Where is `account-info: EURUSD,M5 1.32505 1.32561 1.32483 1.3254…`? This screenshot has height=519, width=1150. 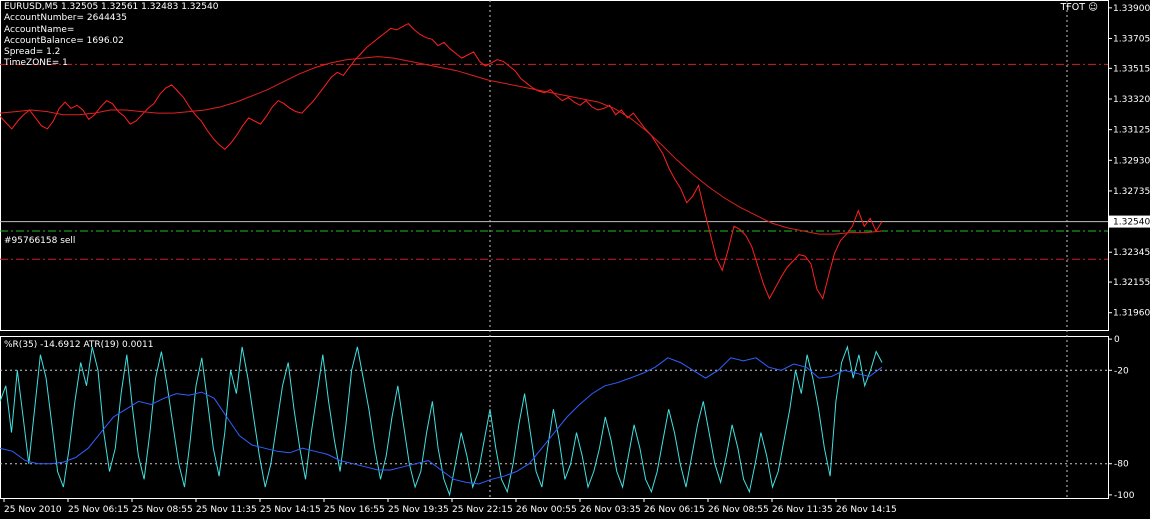
account-info: EURUSD,M5 1.32505 1.32561 1.32483 1.3254… is located at coordinates (111, 36).